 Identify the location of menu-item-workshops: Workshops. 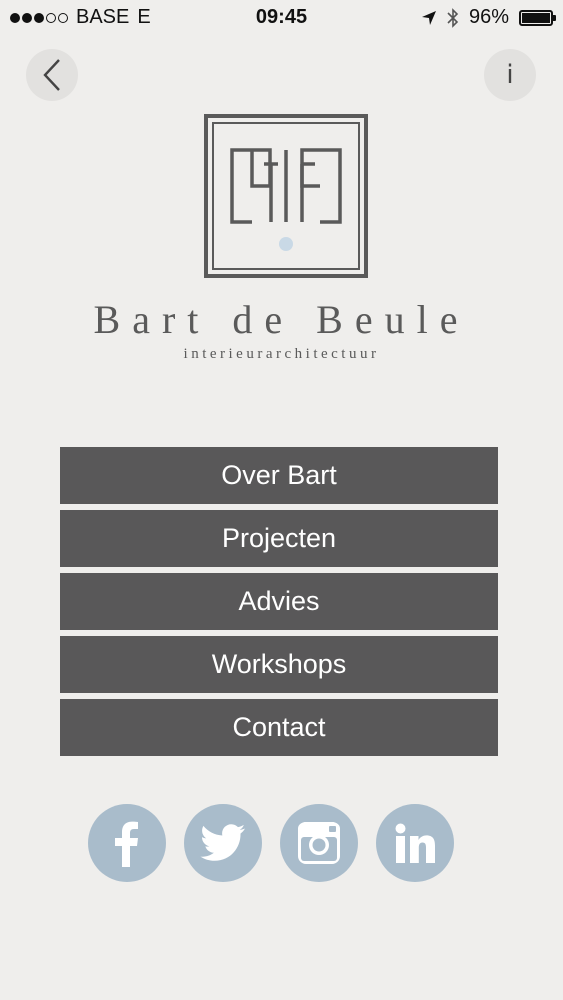
(279, 664).